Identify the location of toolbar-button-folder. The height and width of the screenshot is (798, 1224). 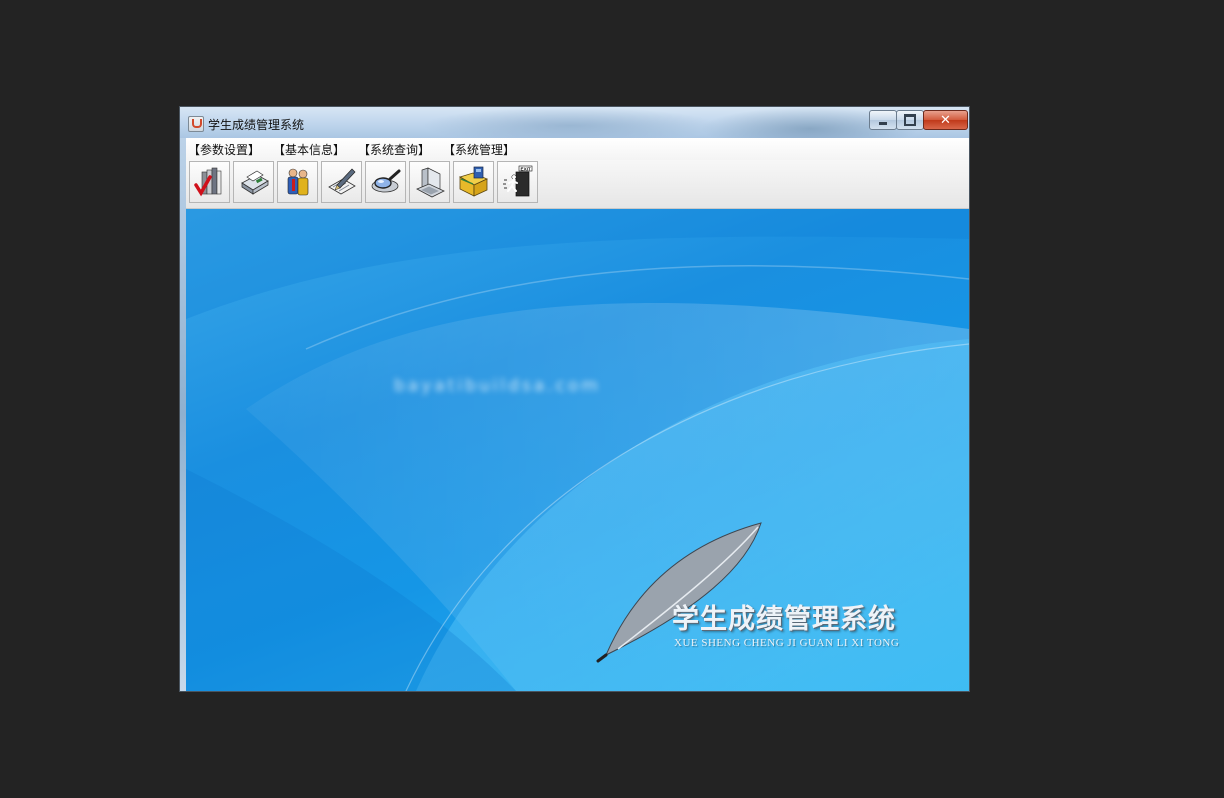
(473, 182).